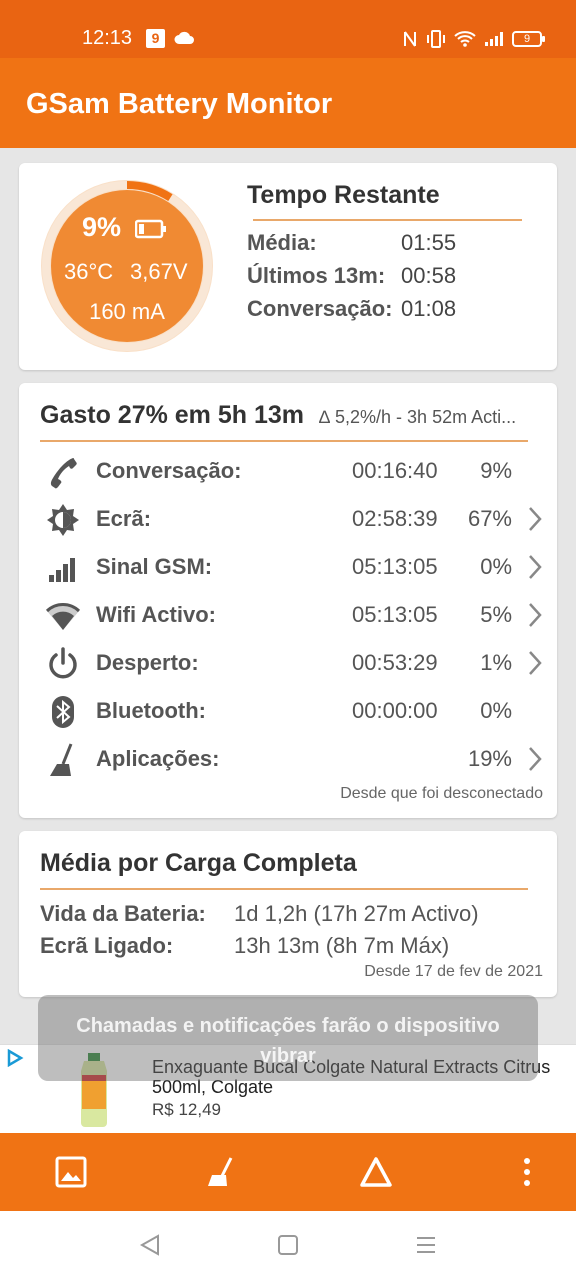  What do you see at coordinates (288, 758) in the screenshot?
I see `usage-row-aplicacoes: Aplicações: 19%` at bounding box center [288, 758].